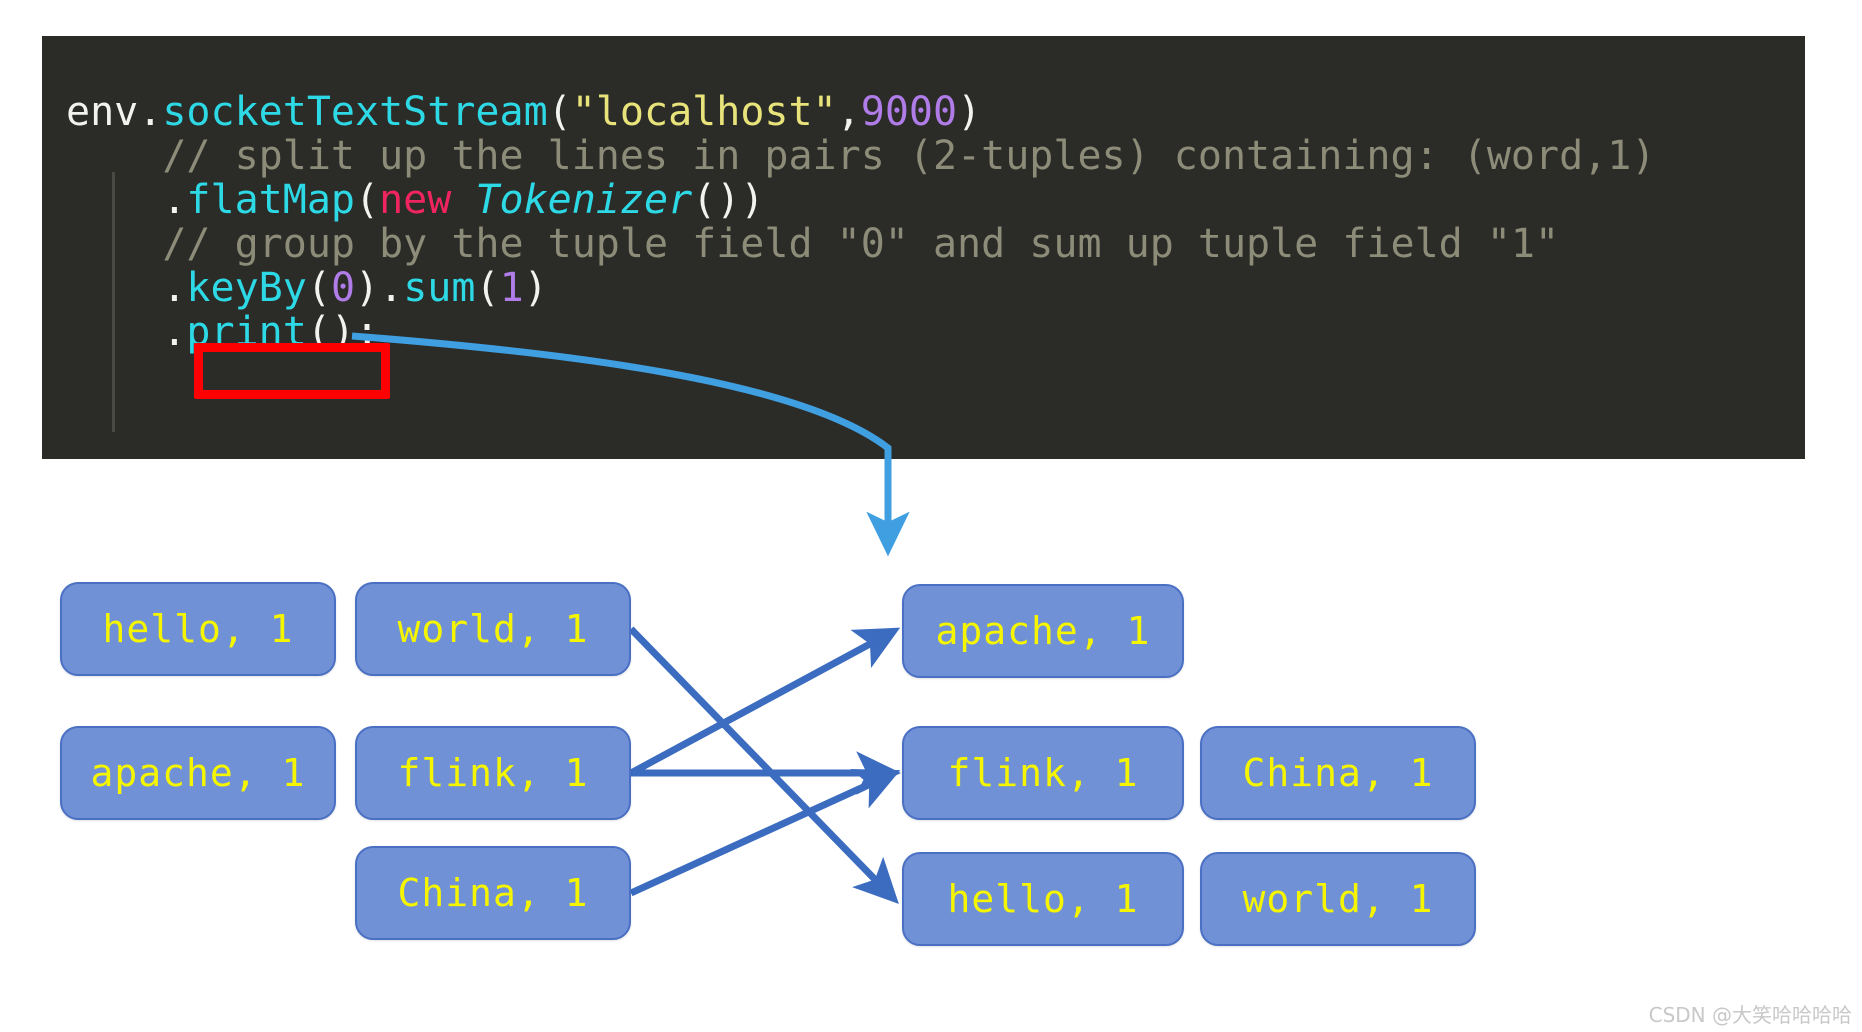 The width and height of the screenshot is (1862, 1032). I want to click on shuffle-connections, so click(764, 765).